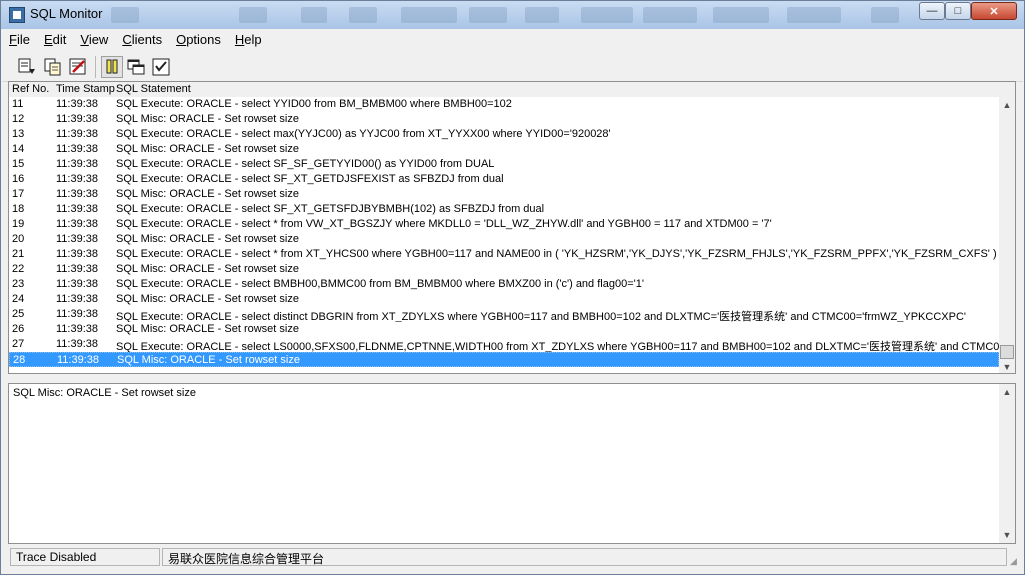 The width and height of the screenshot is (1025, 575). What do you see at coordinates (55, 39) in the screenshot?
I see `menu-edit: Edit` at bounding box center [55, 39].